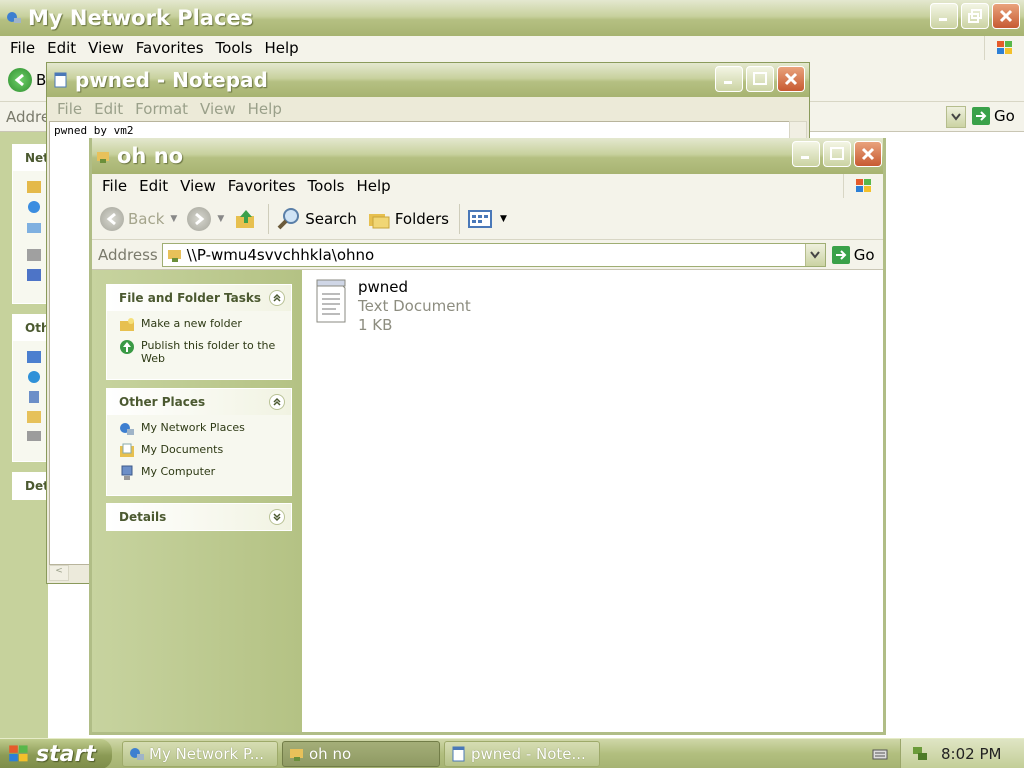 This screenshot has width=1024, height=768. Describe the element at coordinates (56, 753) in the screenshot. I see `start-button: start` at that location.